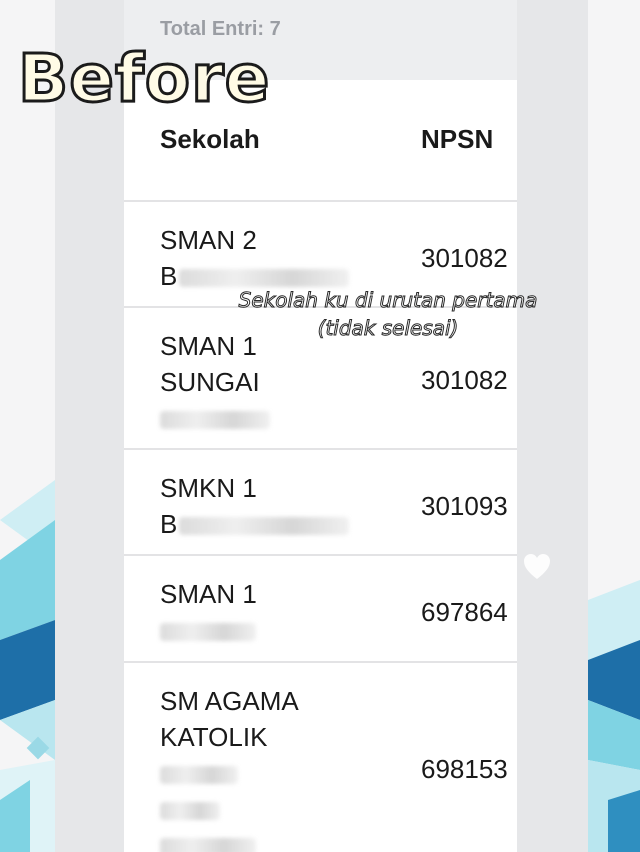 The image size is (640, 852). I want to click on npsn-cell: 301093, so click(464, 506).